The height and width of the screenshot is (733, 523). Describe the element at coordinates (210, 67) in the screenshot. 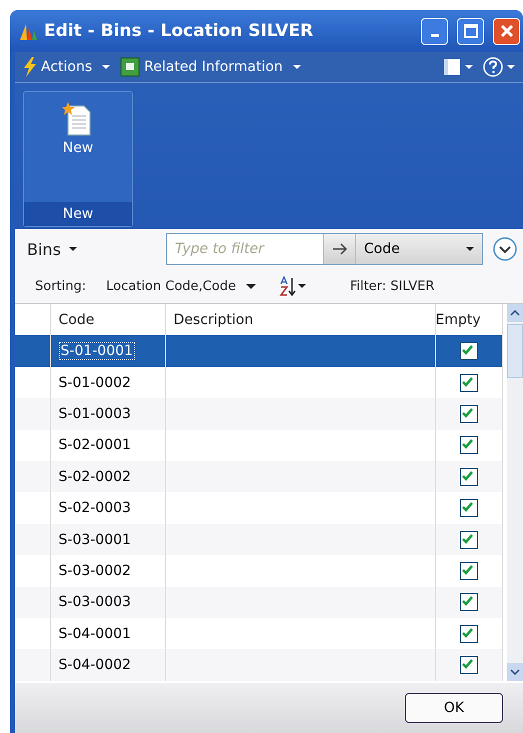

I see `toolbar-menu-button: Related Information` at that location.